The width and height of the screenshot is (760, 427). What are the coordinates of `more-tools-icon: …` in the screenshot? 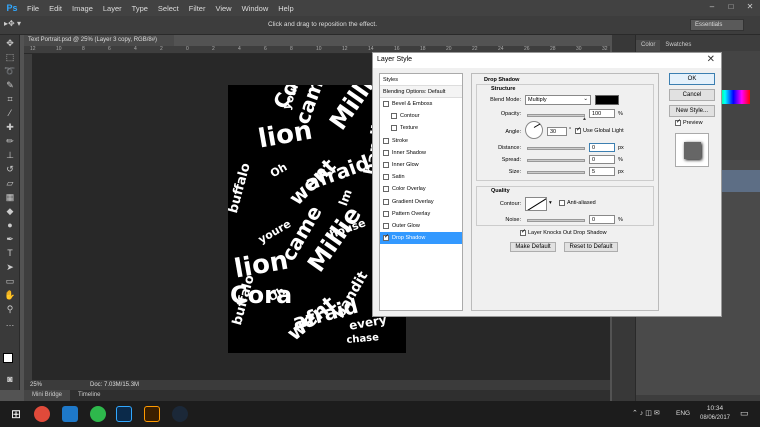 It's located at (10, 323).